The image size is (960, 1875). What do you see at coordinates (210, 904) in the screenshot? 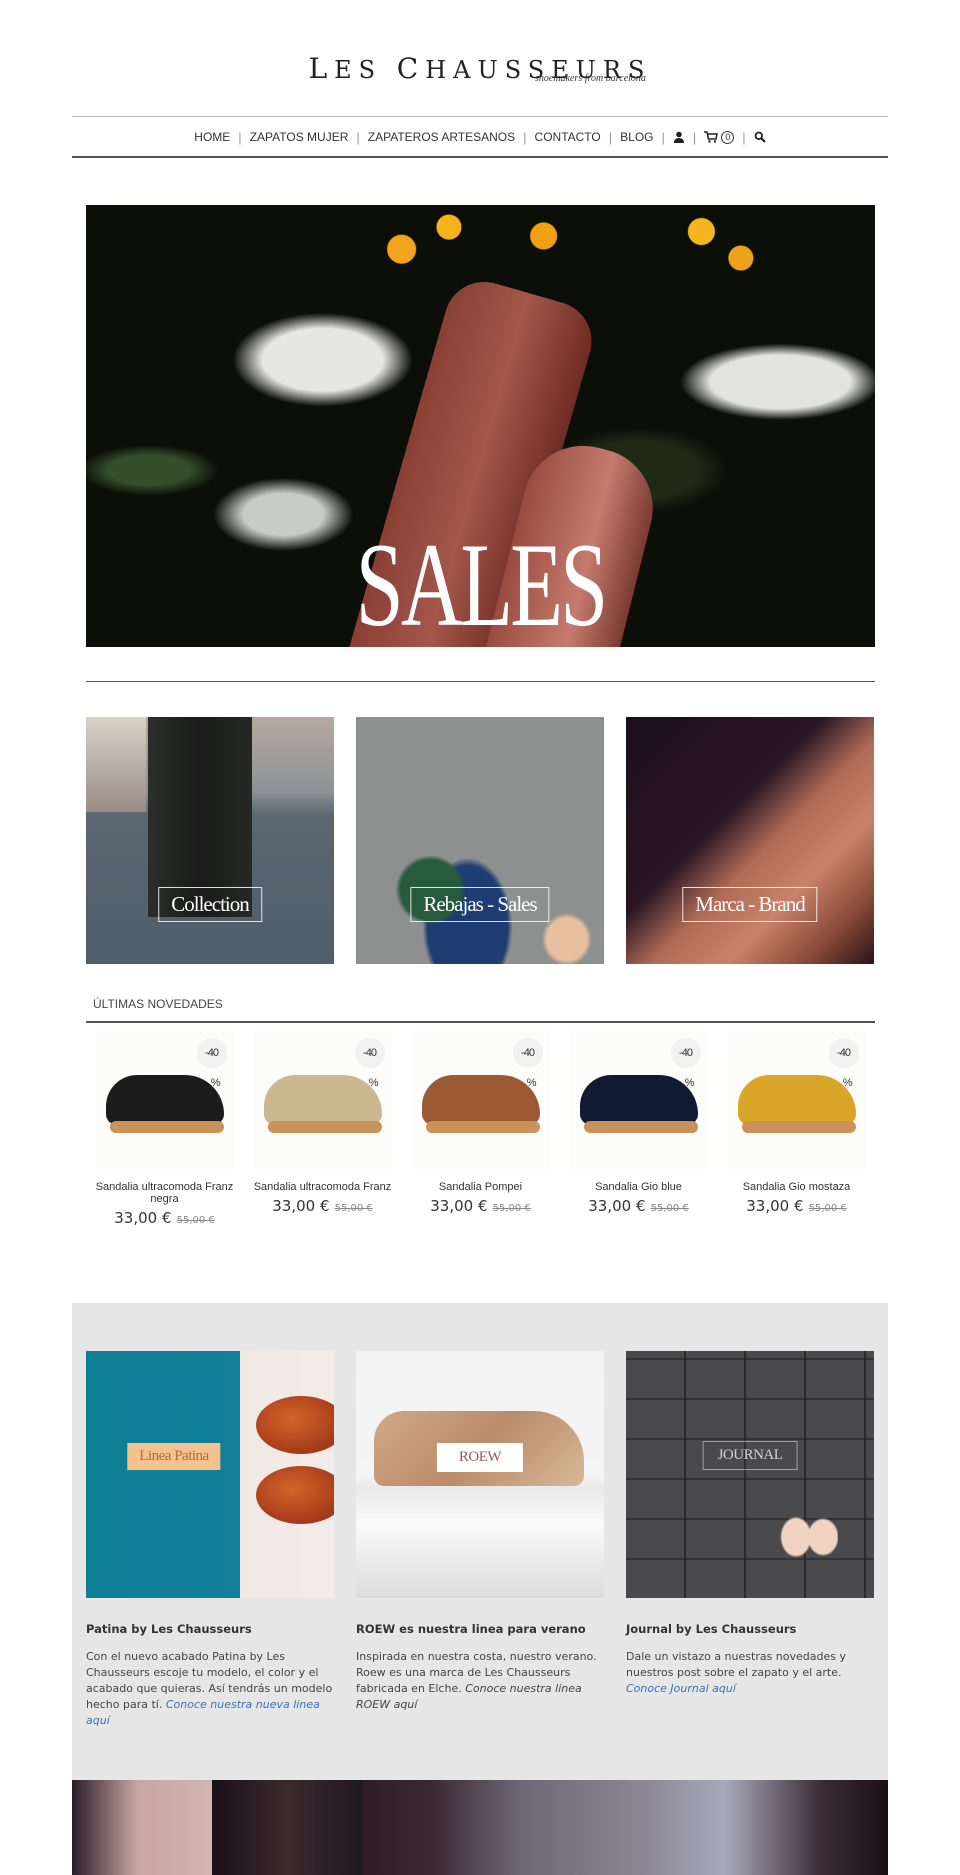
I see `category-label: Collection` at bounding box center [210, 904].